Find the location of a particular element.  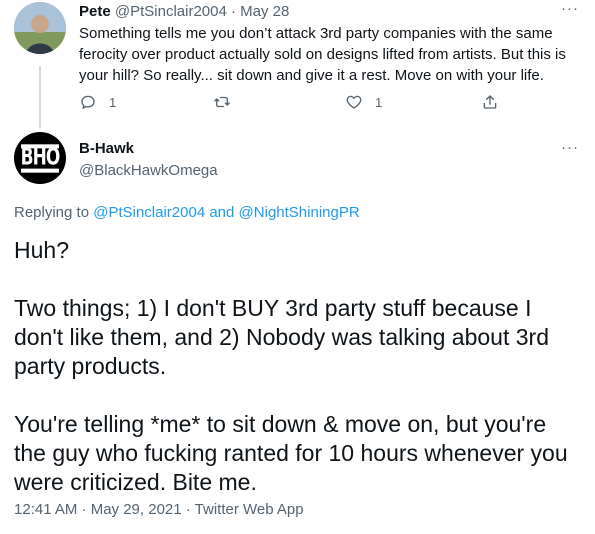

tweet-date: May 28 is located at coordinates (264, 11).